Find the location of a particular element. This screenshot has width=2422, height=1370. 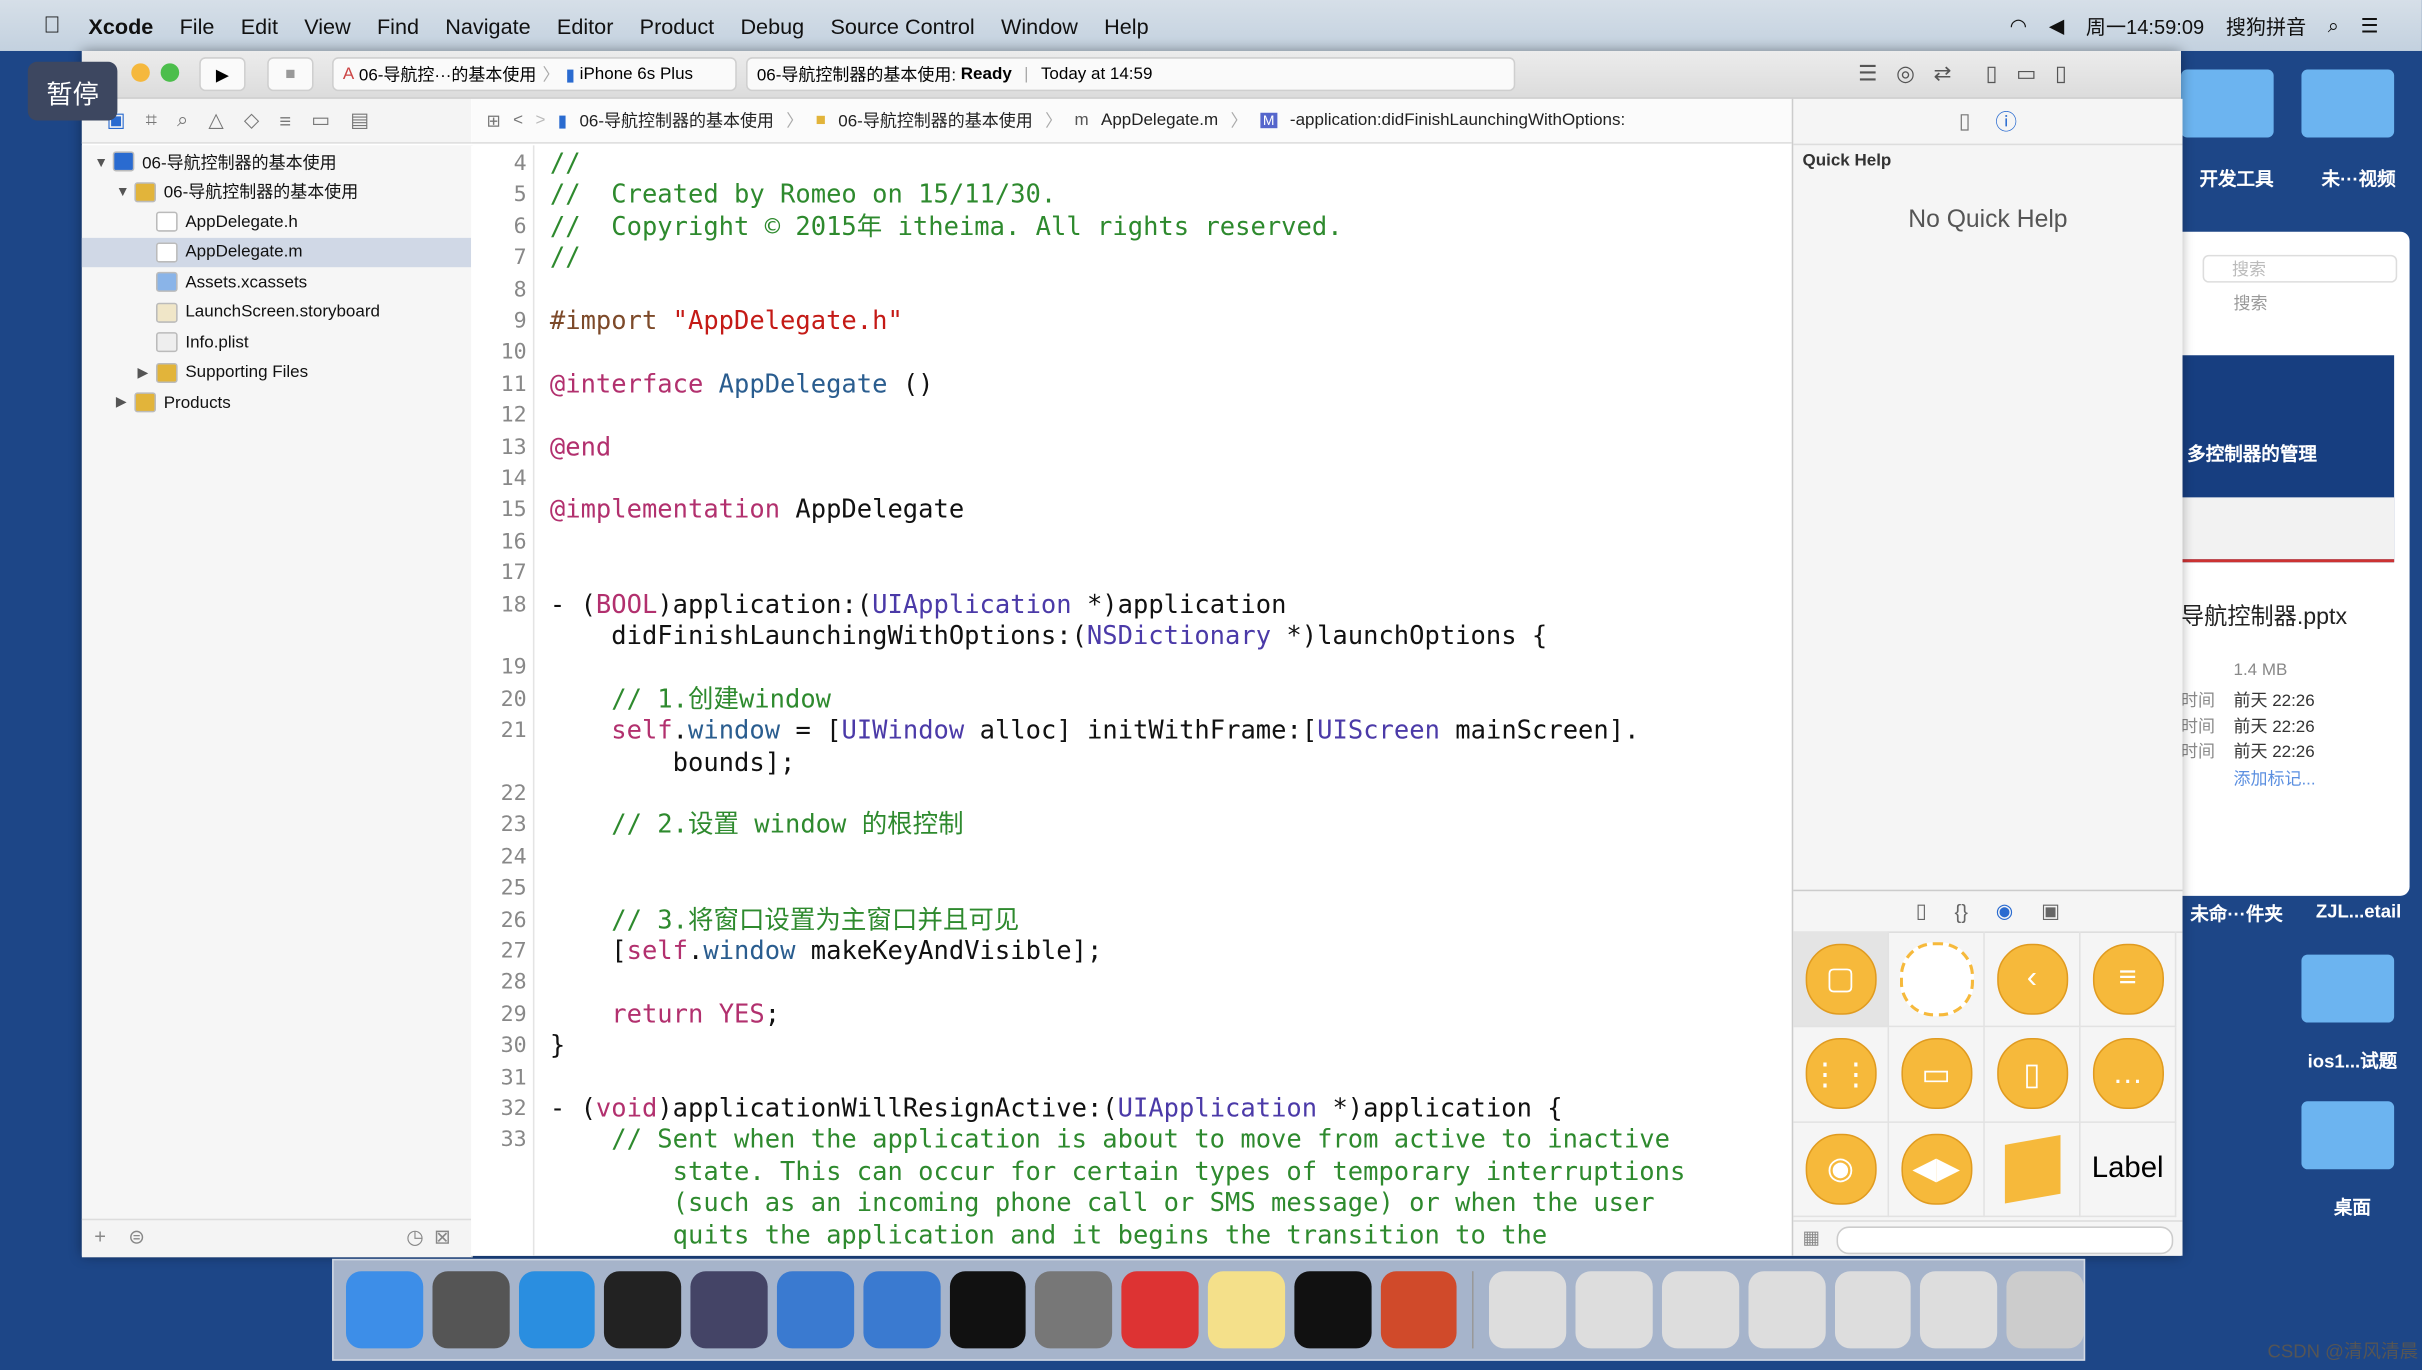

library-object is located at coordinates (2032, 1169).